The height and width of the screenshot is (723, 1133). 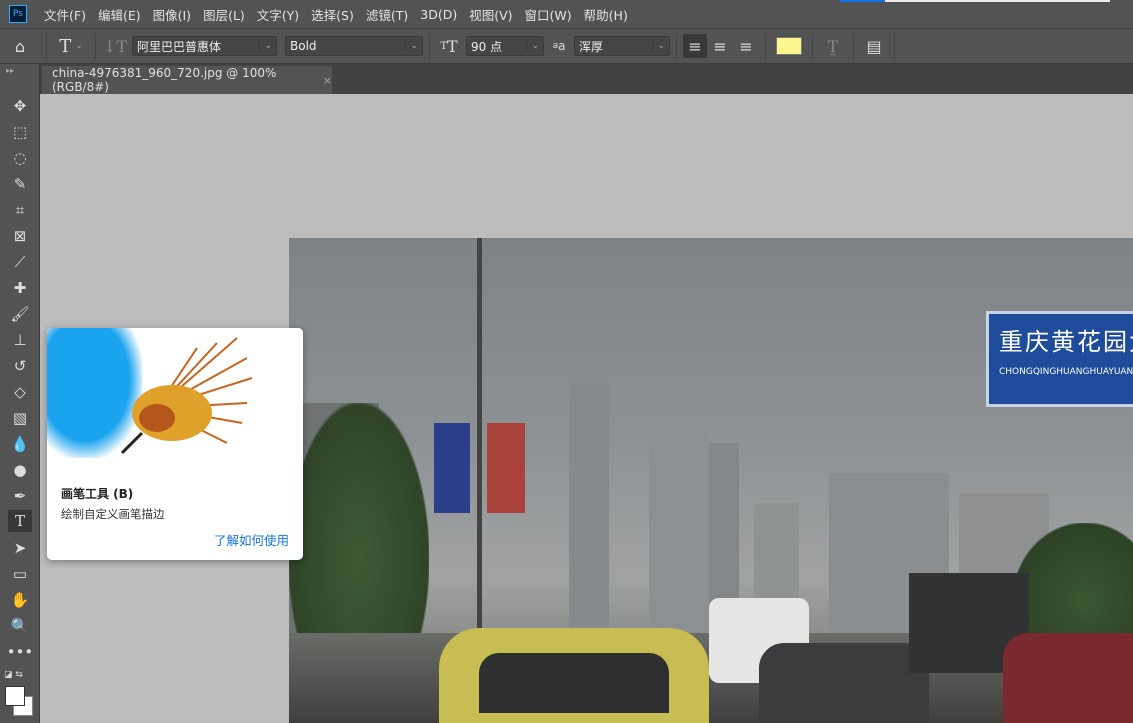 I want to click on quick-select-tool-icon: ✎, so click(x=20, y=184).